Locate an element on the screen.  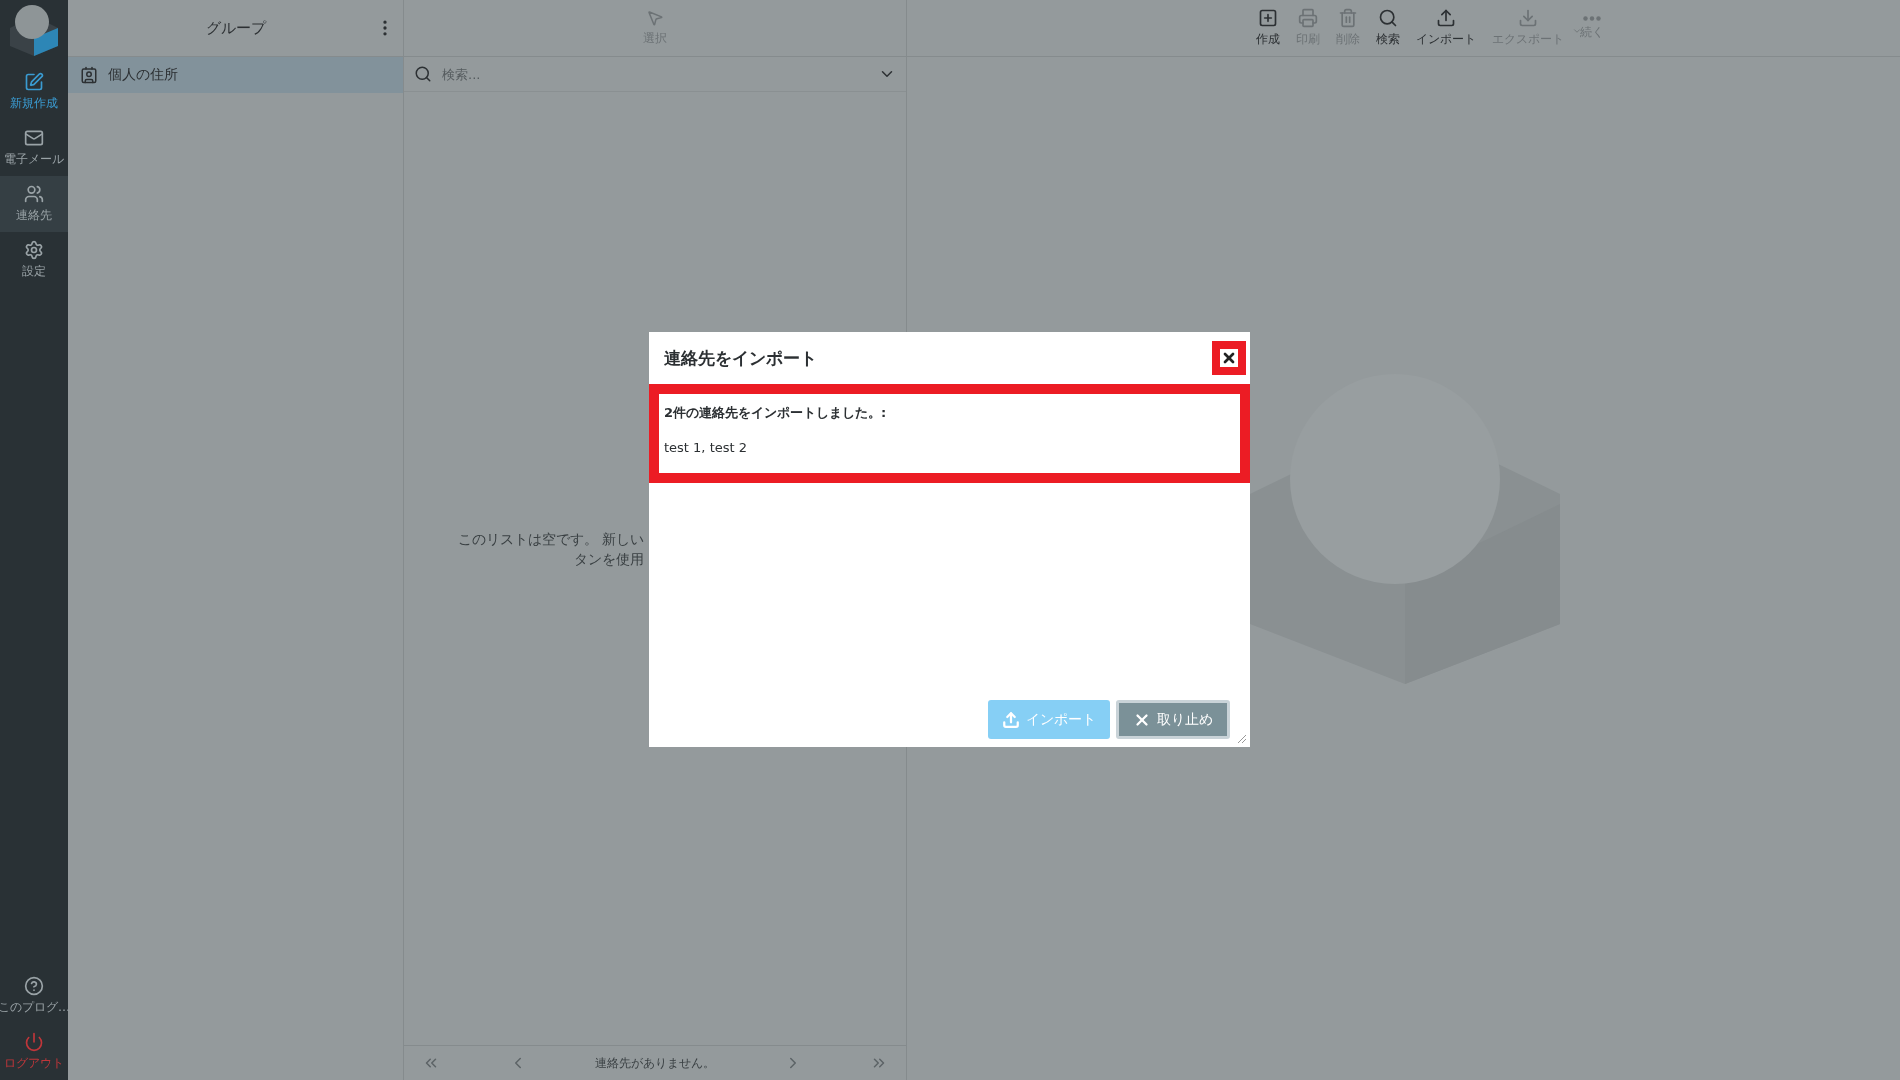
sidebar-item: ログアウト is located at coordinates (34, 1052).